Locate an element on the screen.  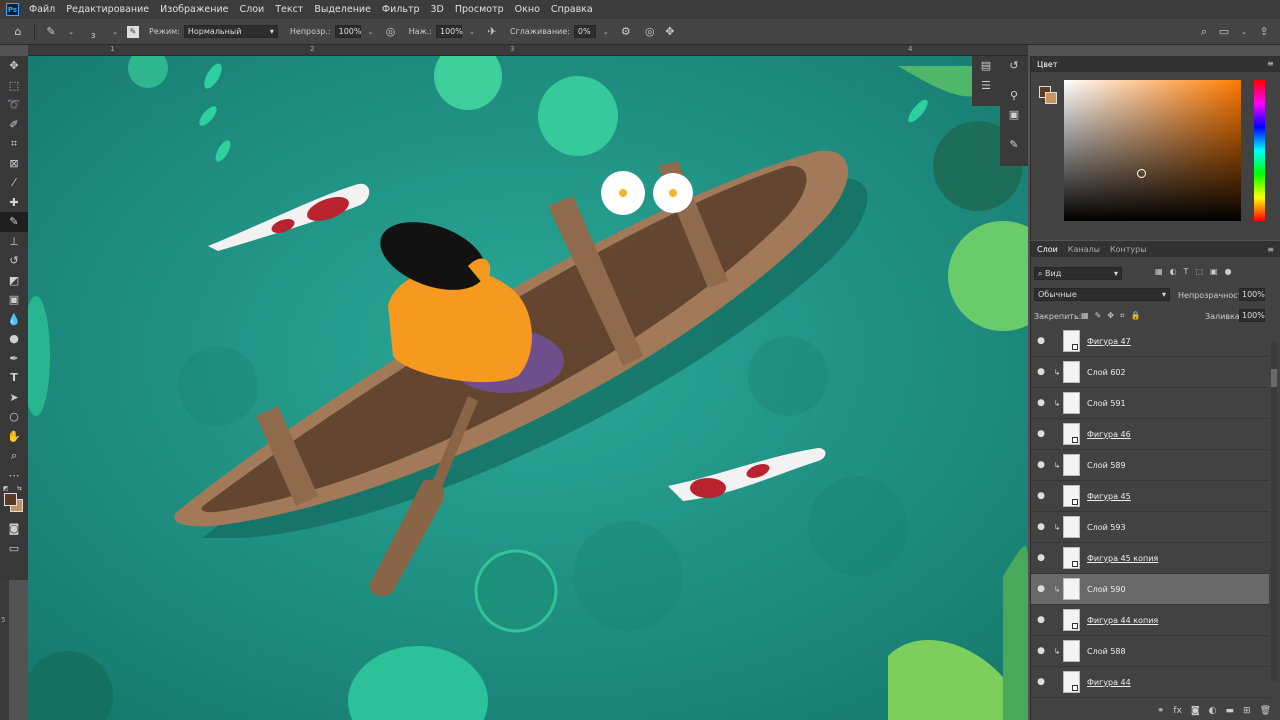
lock-position-icon: ✥ is located at coordinates (1110, 316).